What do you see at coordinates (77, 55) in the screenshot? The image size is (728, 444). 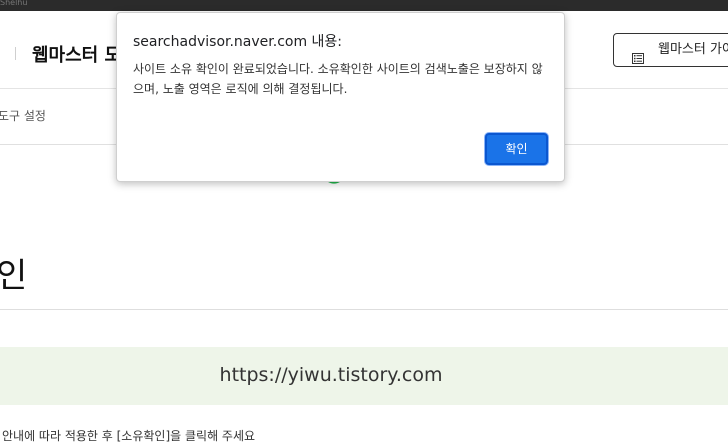 I see `header-title: 웹마스터 도` at bounding box center [77, 55].